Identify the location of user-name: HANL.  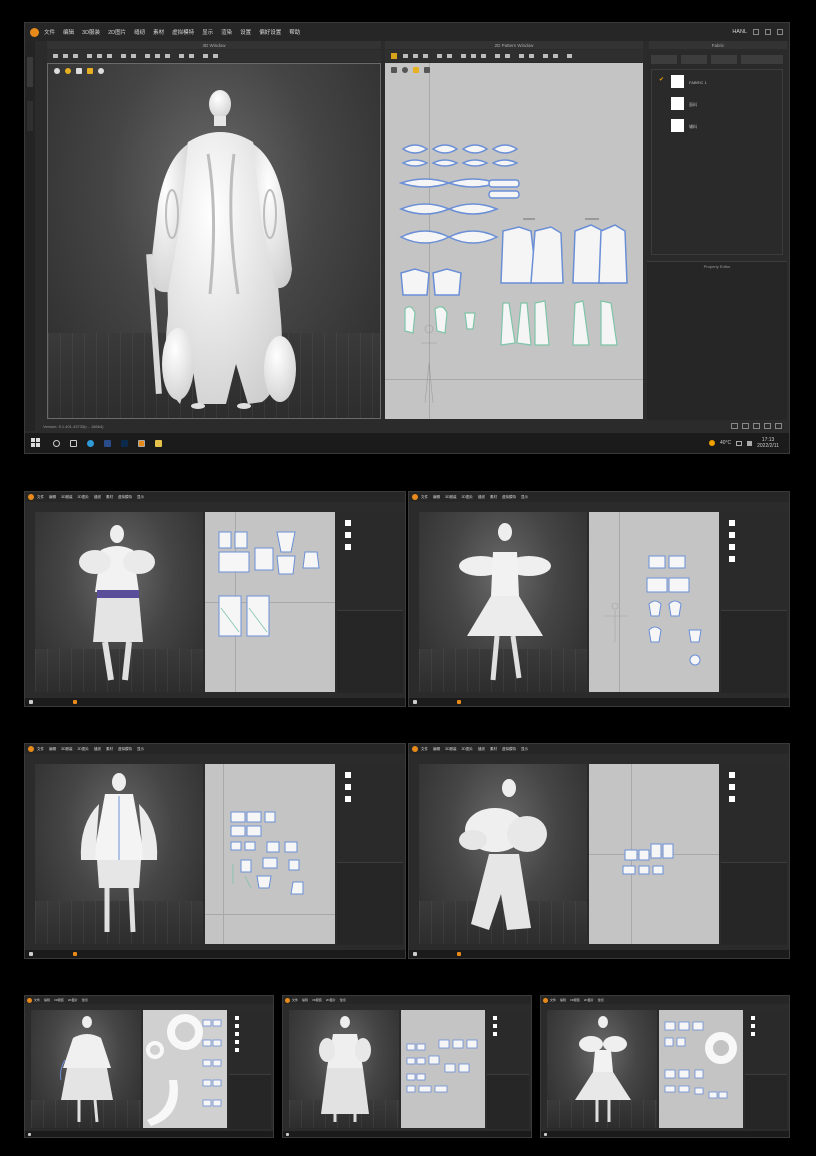
(739, 32).